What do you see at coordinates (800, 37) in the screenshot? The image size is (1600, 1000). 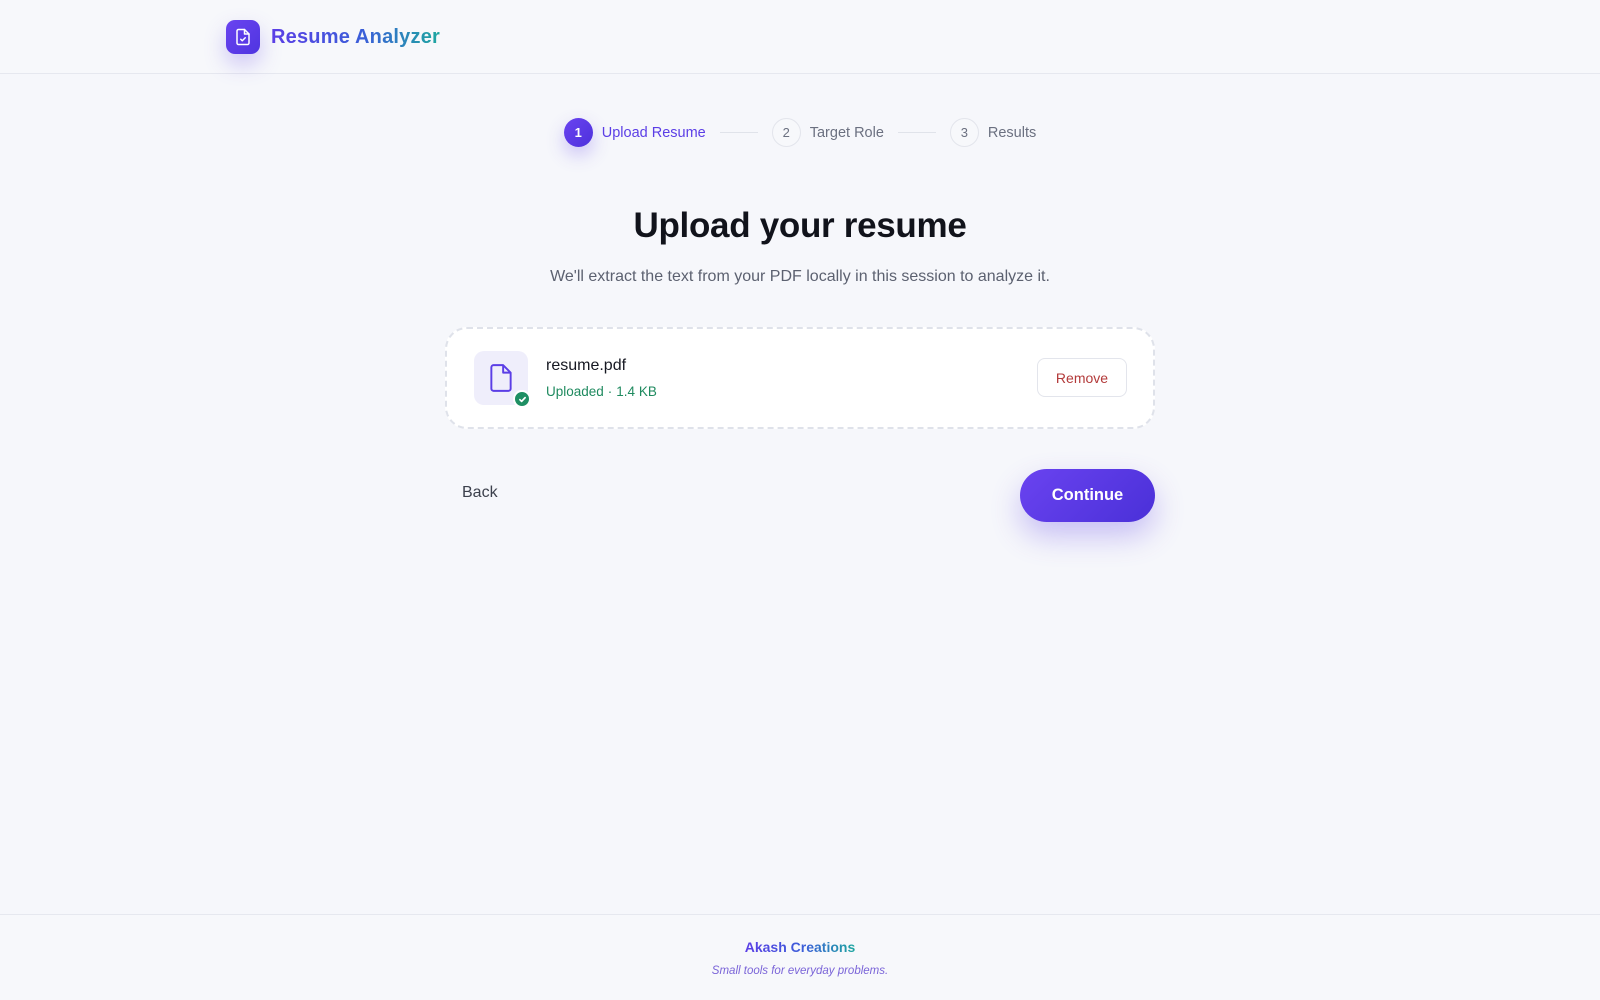 I see `top-bar: Resume Analyzer` at bounding box center [800, 37].